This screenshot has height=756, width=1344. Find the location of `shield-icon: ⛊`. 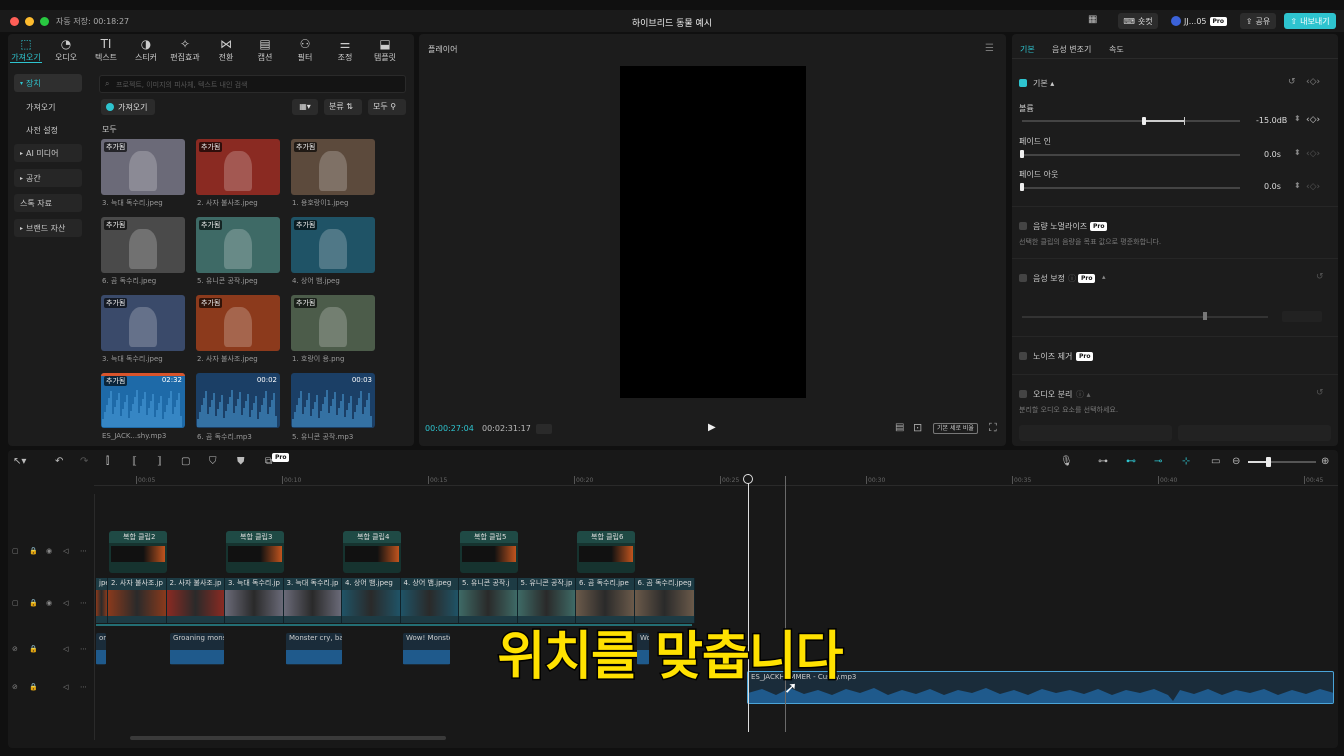

shield-icon: ⛊ is located at coordinates (241, 461).